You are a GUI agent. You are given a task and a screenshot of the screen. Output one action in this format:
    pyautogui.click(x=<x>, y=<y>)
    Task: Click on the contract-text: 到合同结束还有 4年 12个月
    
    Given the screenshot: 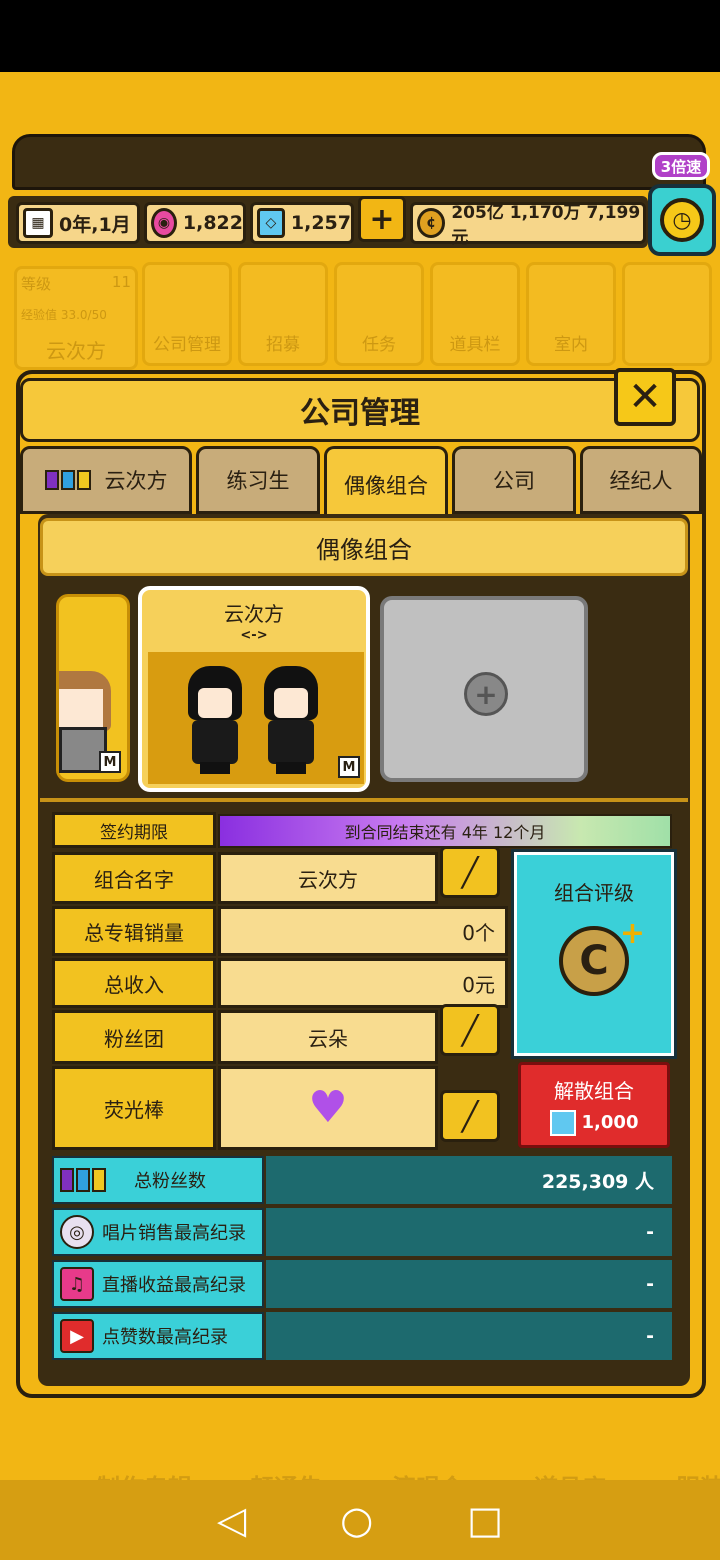 What is the action you would take?
    pyautogui.click(x=445, y=832)
    